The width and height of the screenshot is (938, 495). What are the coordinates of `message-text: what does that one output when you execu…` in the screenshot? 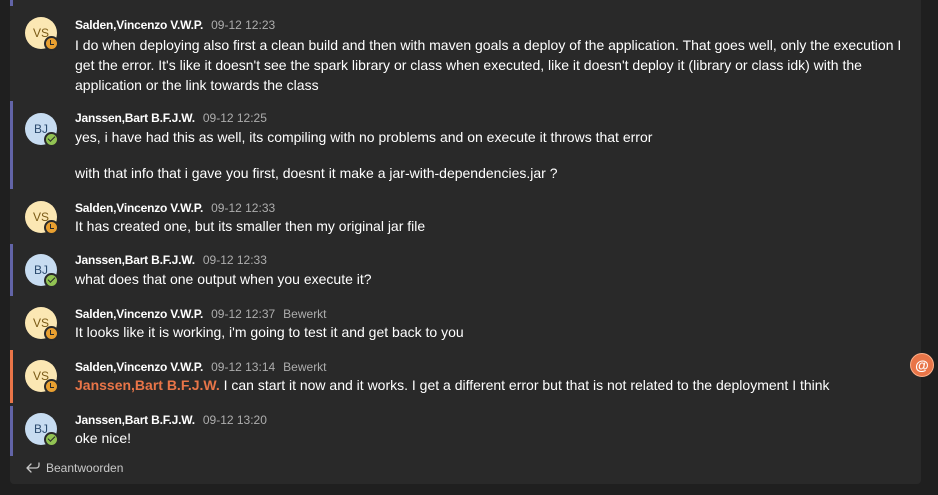 It's located at (223, 279).